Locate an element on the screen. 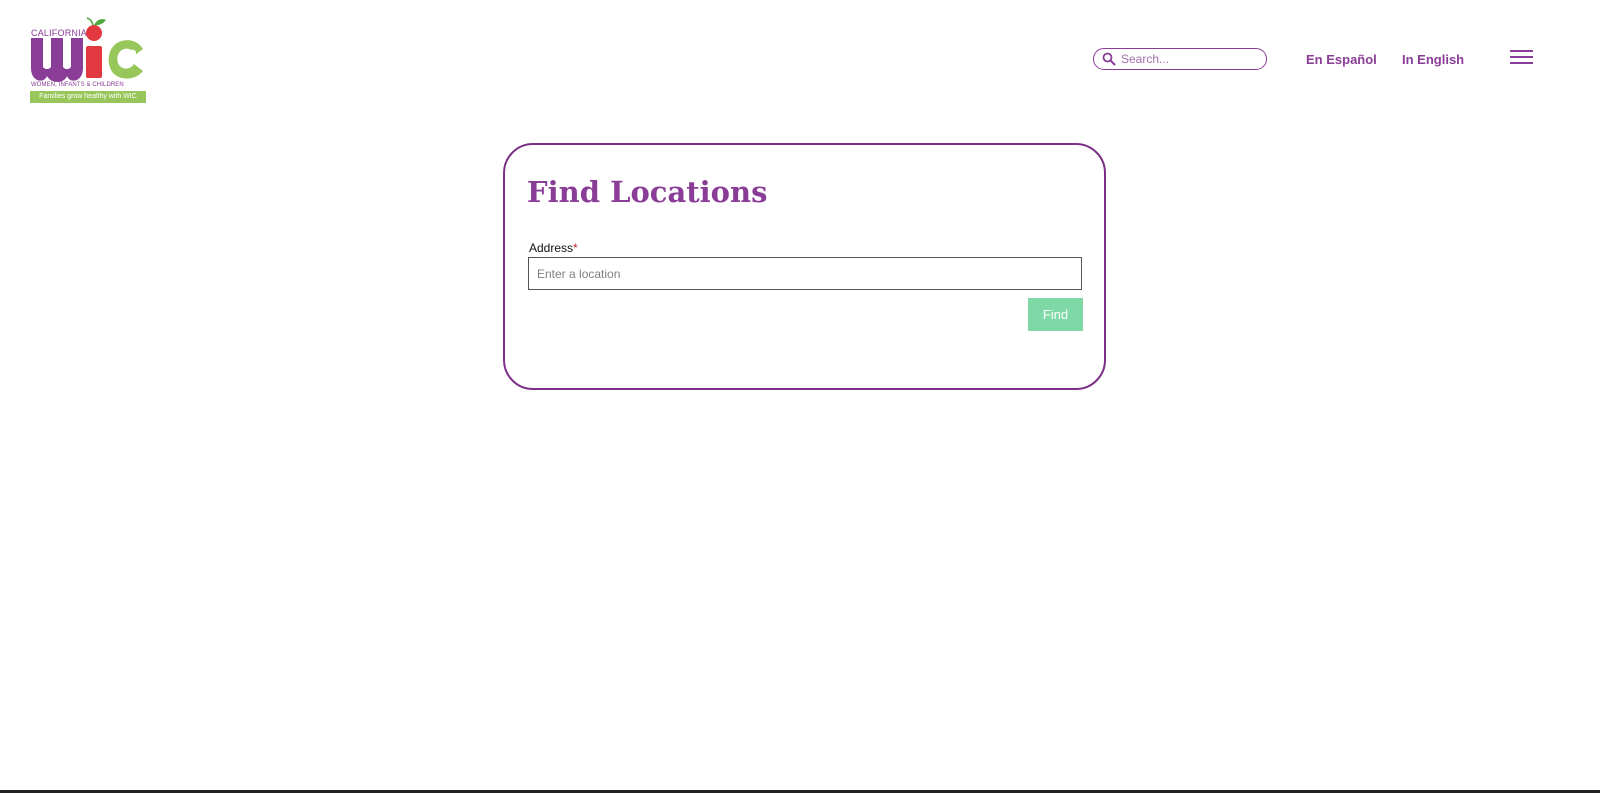 Image resolution: width=1600 pixels, height=793 pixels. search-icon is located at coordinates (1109, 59).